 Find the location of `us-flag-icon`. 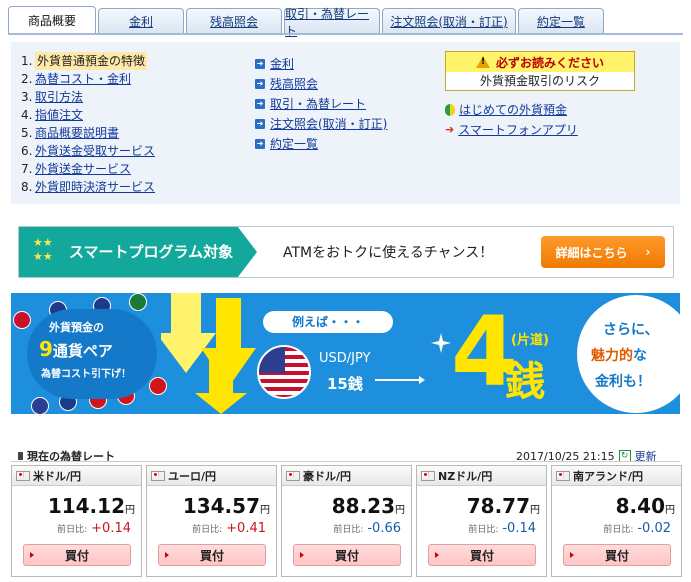

us-flag-icon is located at coordinates (284, 372).